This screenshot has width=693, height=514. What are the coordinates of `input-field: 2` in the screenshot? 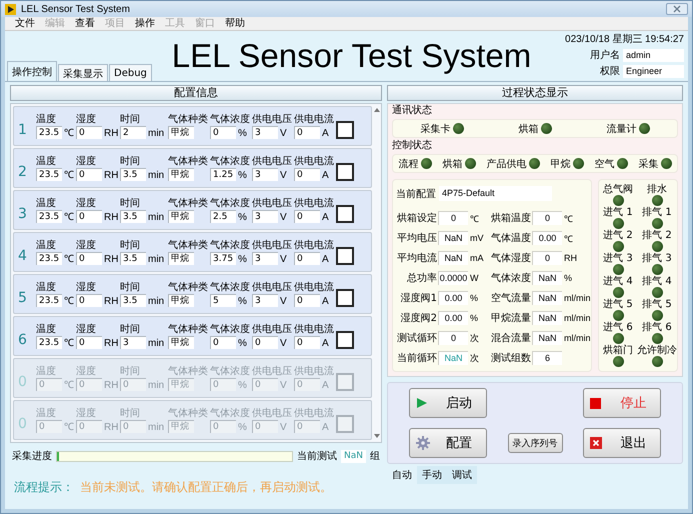 It's located at (133, 132).